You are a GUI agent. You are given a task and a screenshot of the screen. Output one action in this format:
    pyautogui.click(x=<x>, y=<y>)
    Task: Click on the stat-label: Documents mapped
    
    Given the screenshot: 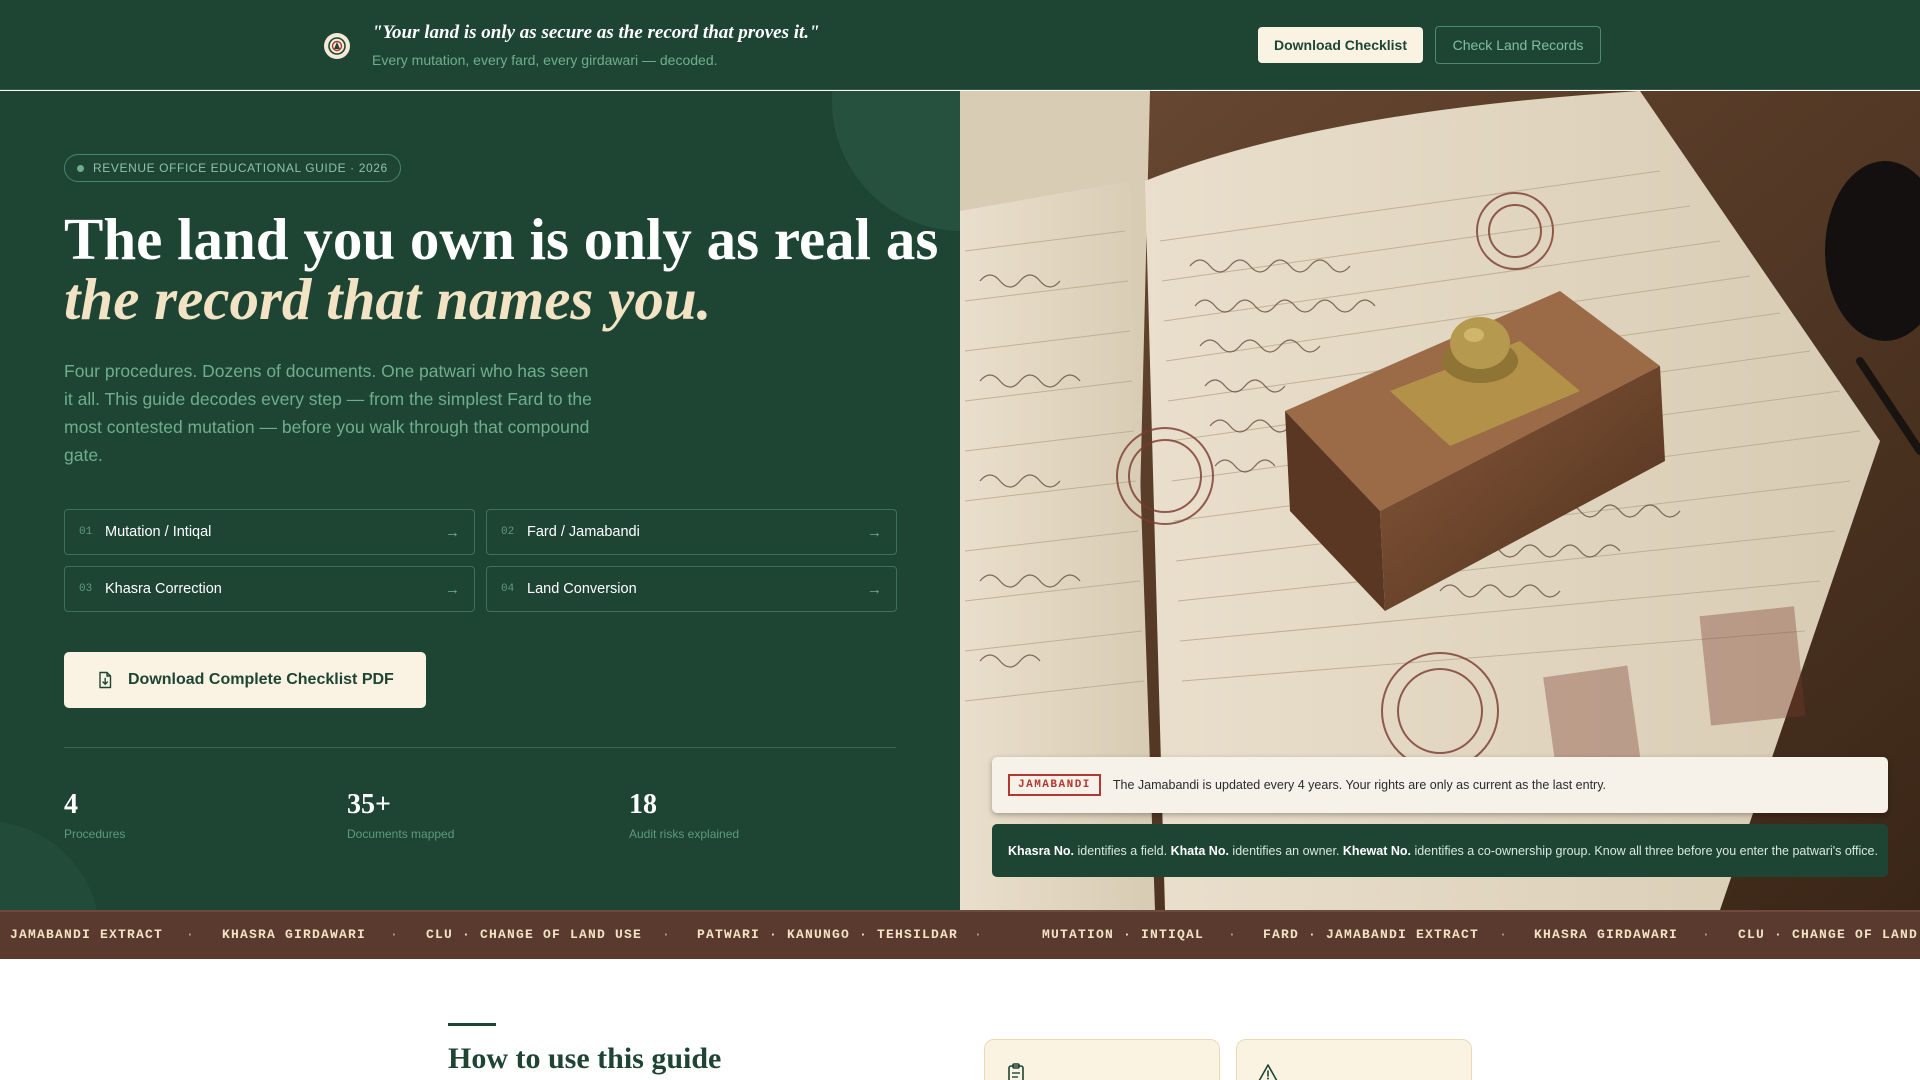 What is the action you would take?
    pyautogui.click(x=401, y=834)
    